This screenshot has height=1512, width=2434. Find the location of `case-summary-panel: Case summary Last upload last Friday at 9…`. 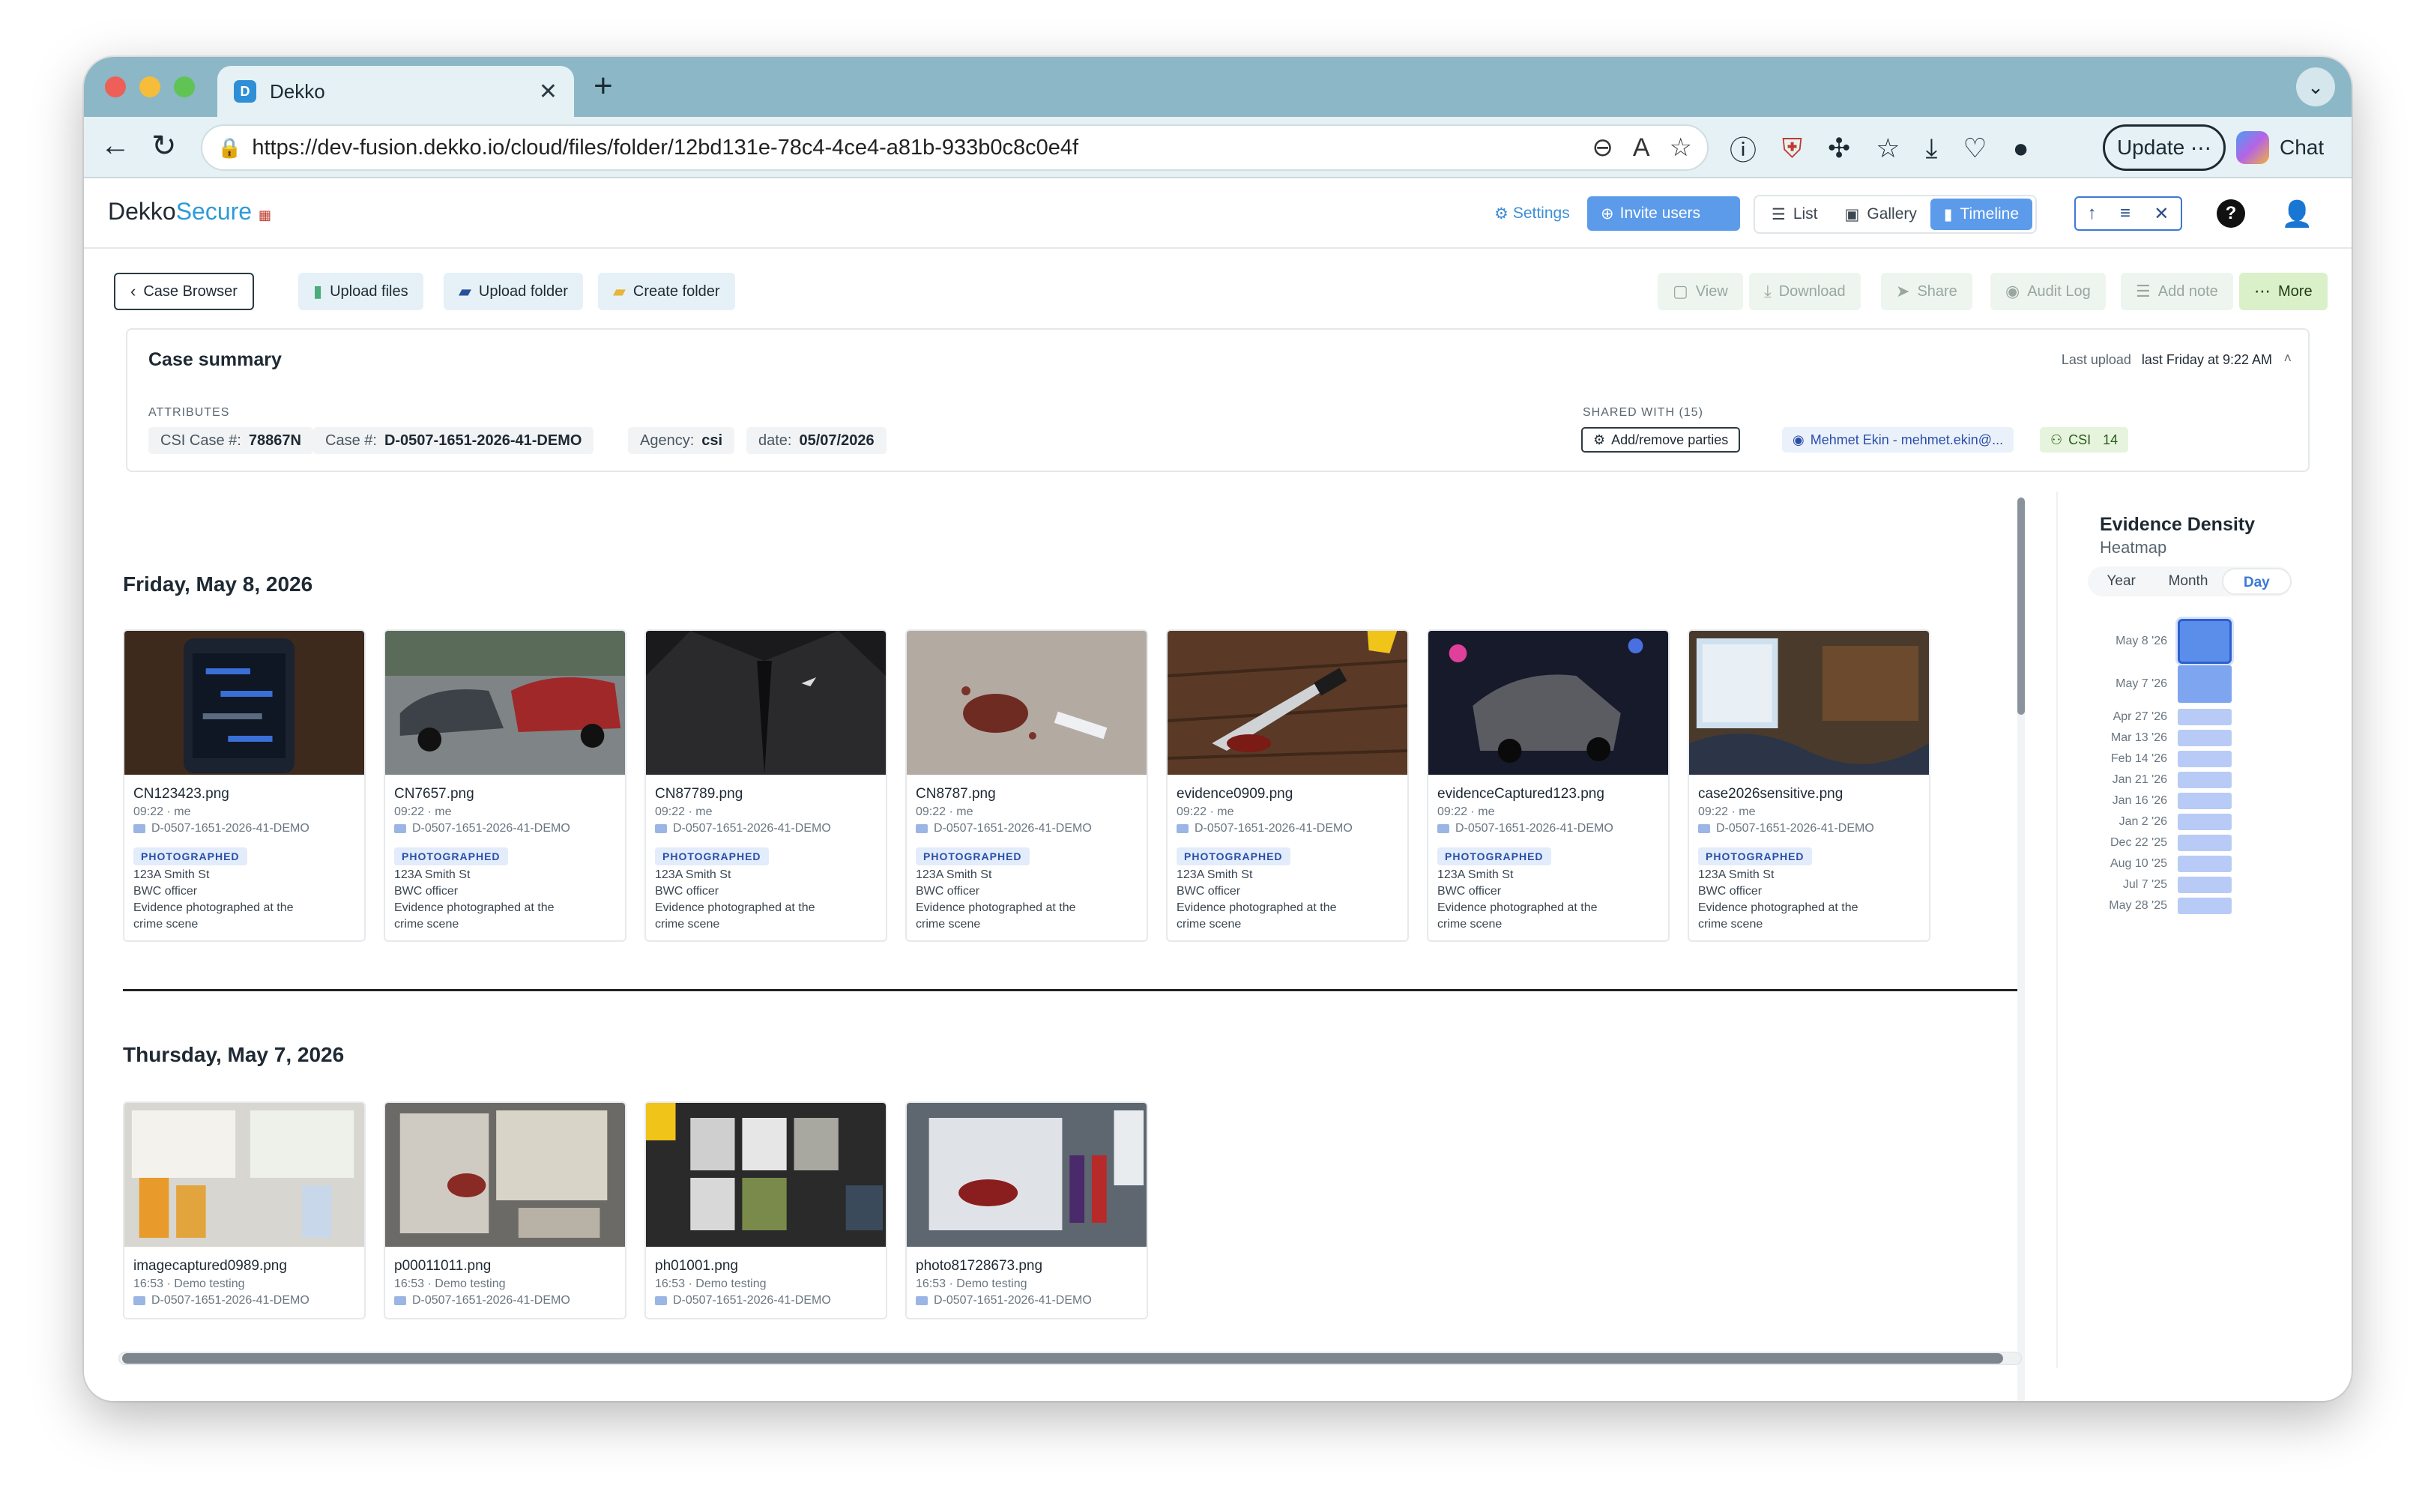

case-summary-panel: Case summary Last upload last Friday at 9… is located at coordinates (1218, 400).